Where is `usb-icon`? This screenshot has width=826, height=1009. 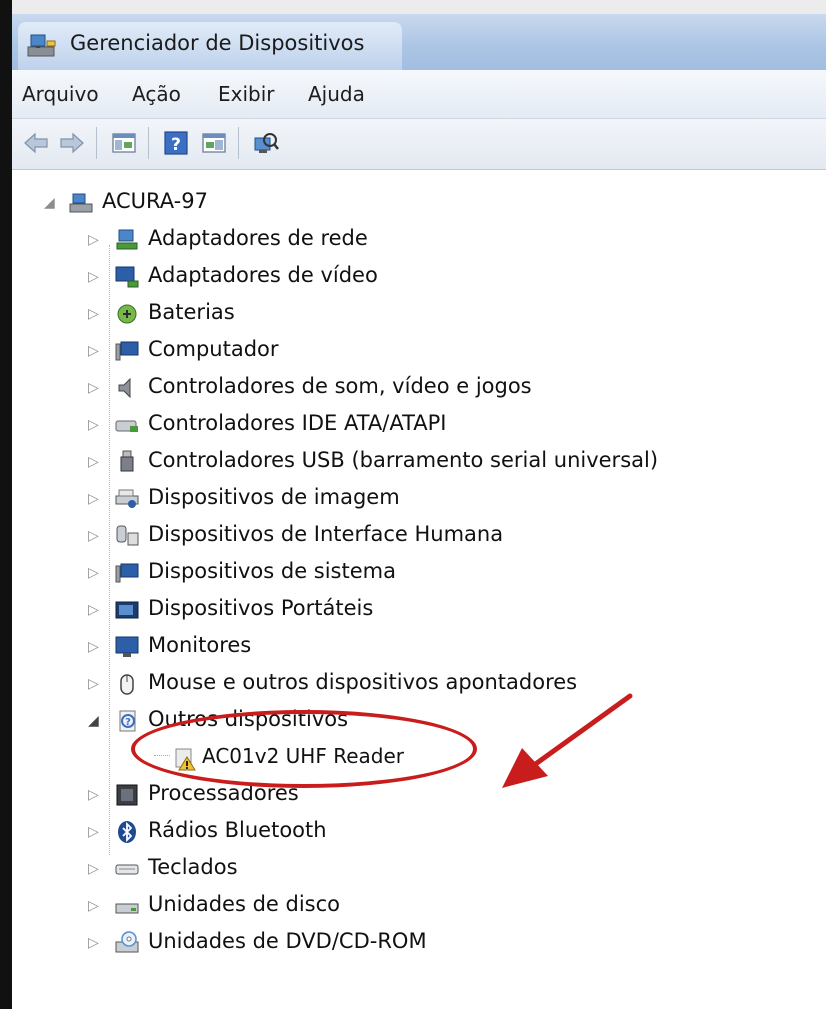 usb-icon is located at coordinates (127, 461).